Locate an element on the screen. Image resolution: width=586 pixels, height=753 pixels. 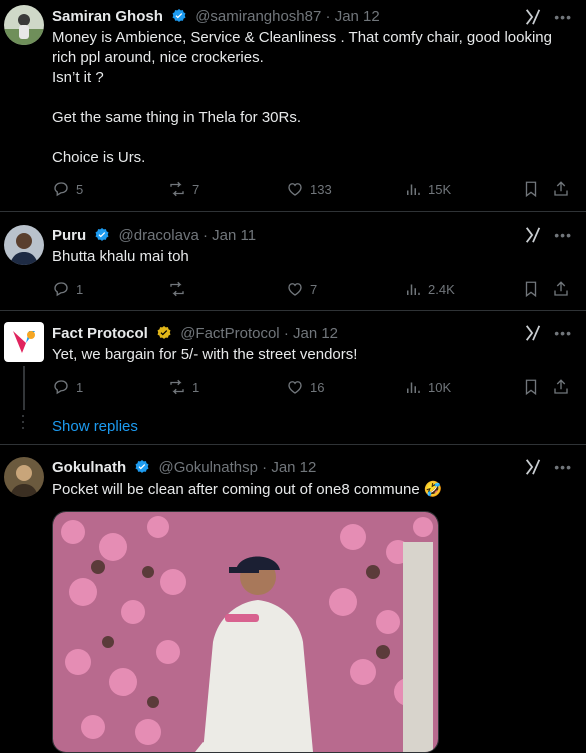
author-name: Gokulnath is located at coordinates (89, 467).